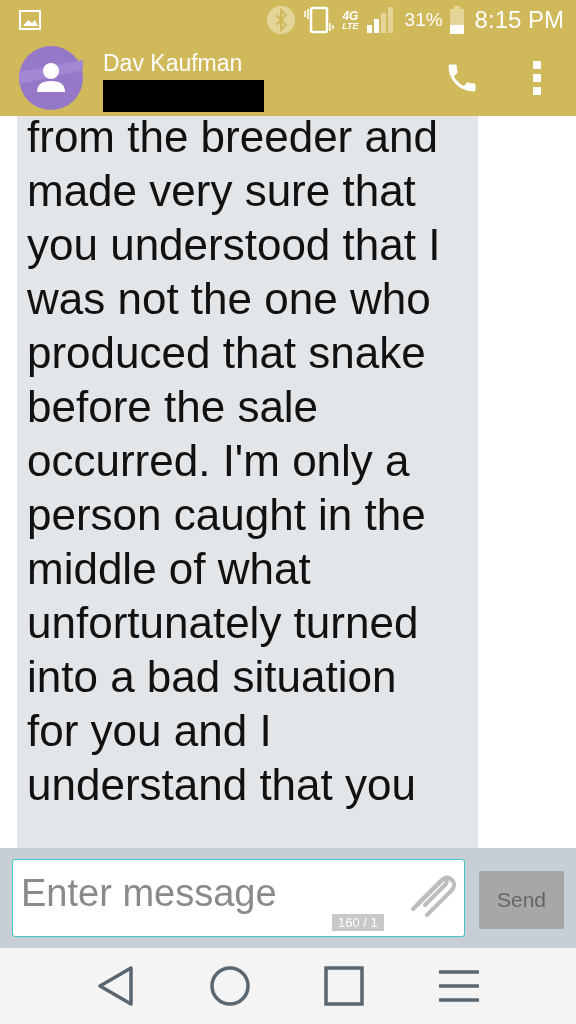 The image size is (576, 1024). What do you see at coordinates (423, 20) in the screenshot?
I see `battery-percentage: 31%` at bounding box center [423, 20].